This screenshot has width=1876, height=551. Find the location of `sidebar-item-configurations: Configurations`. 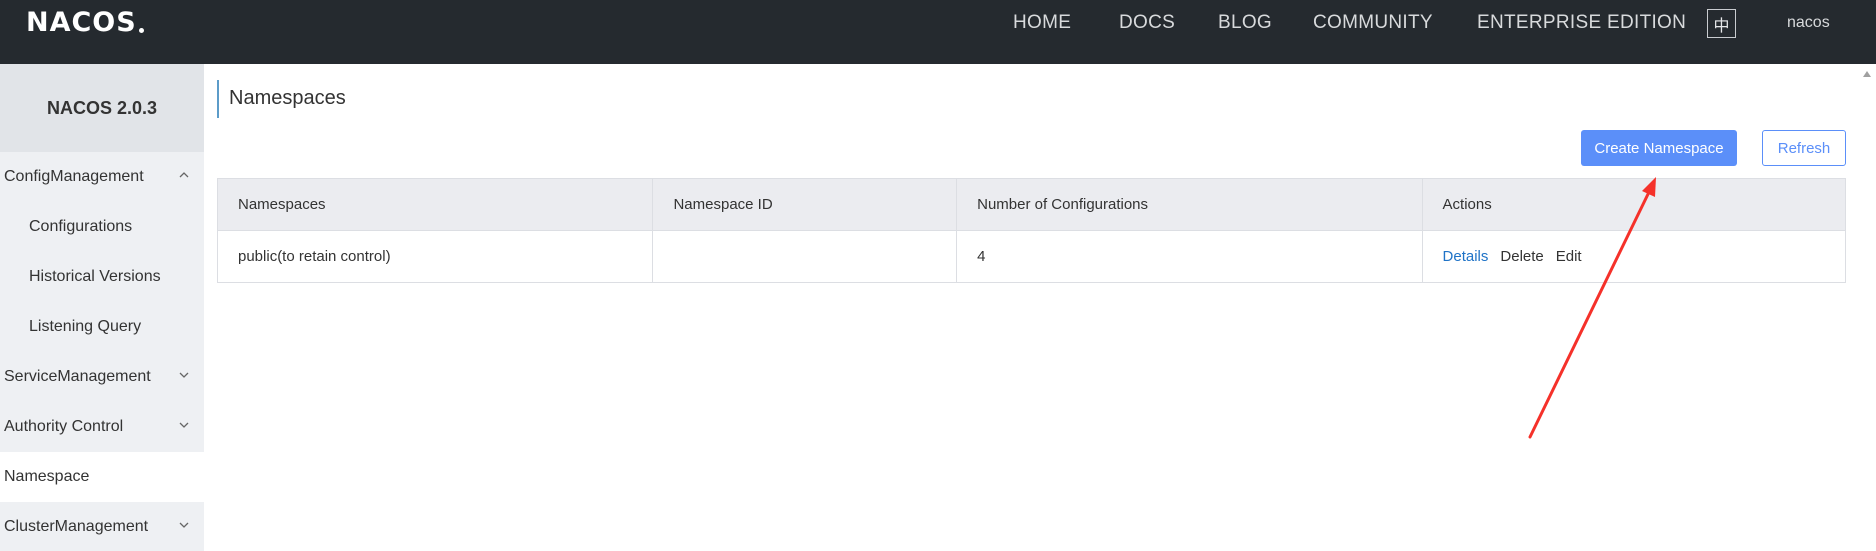

sidebar-item-configurations: Configurations is located at coordinates (102, 227).